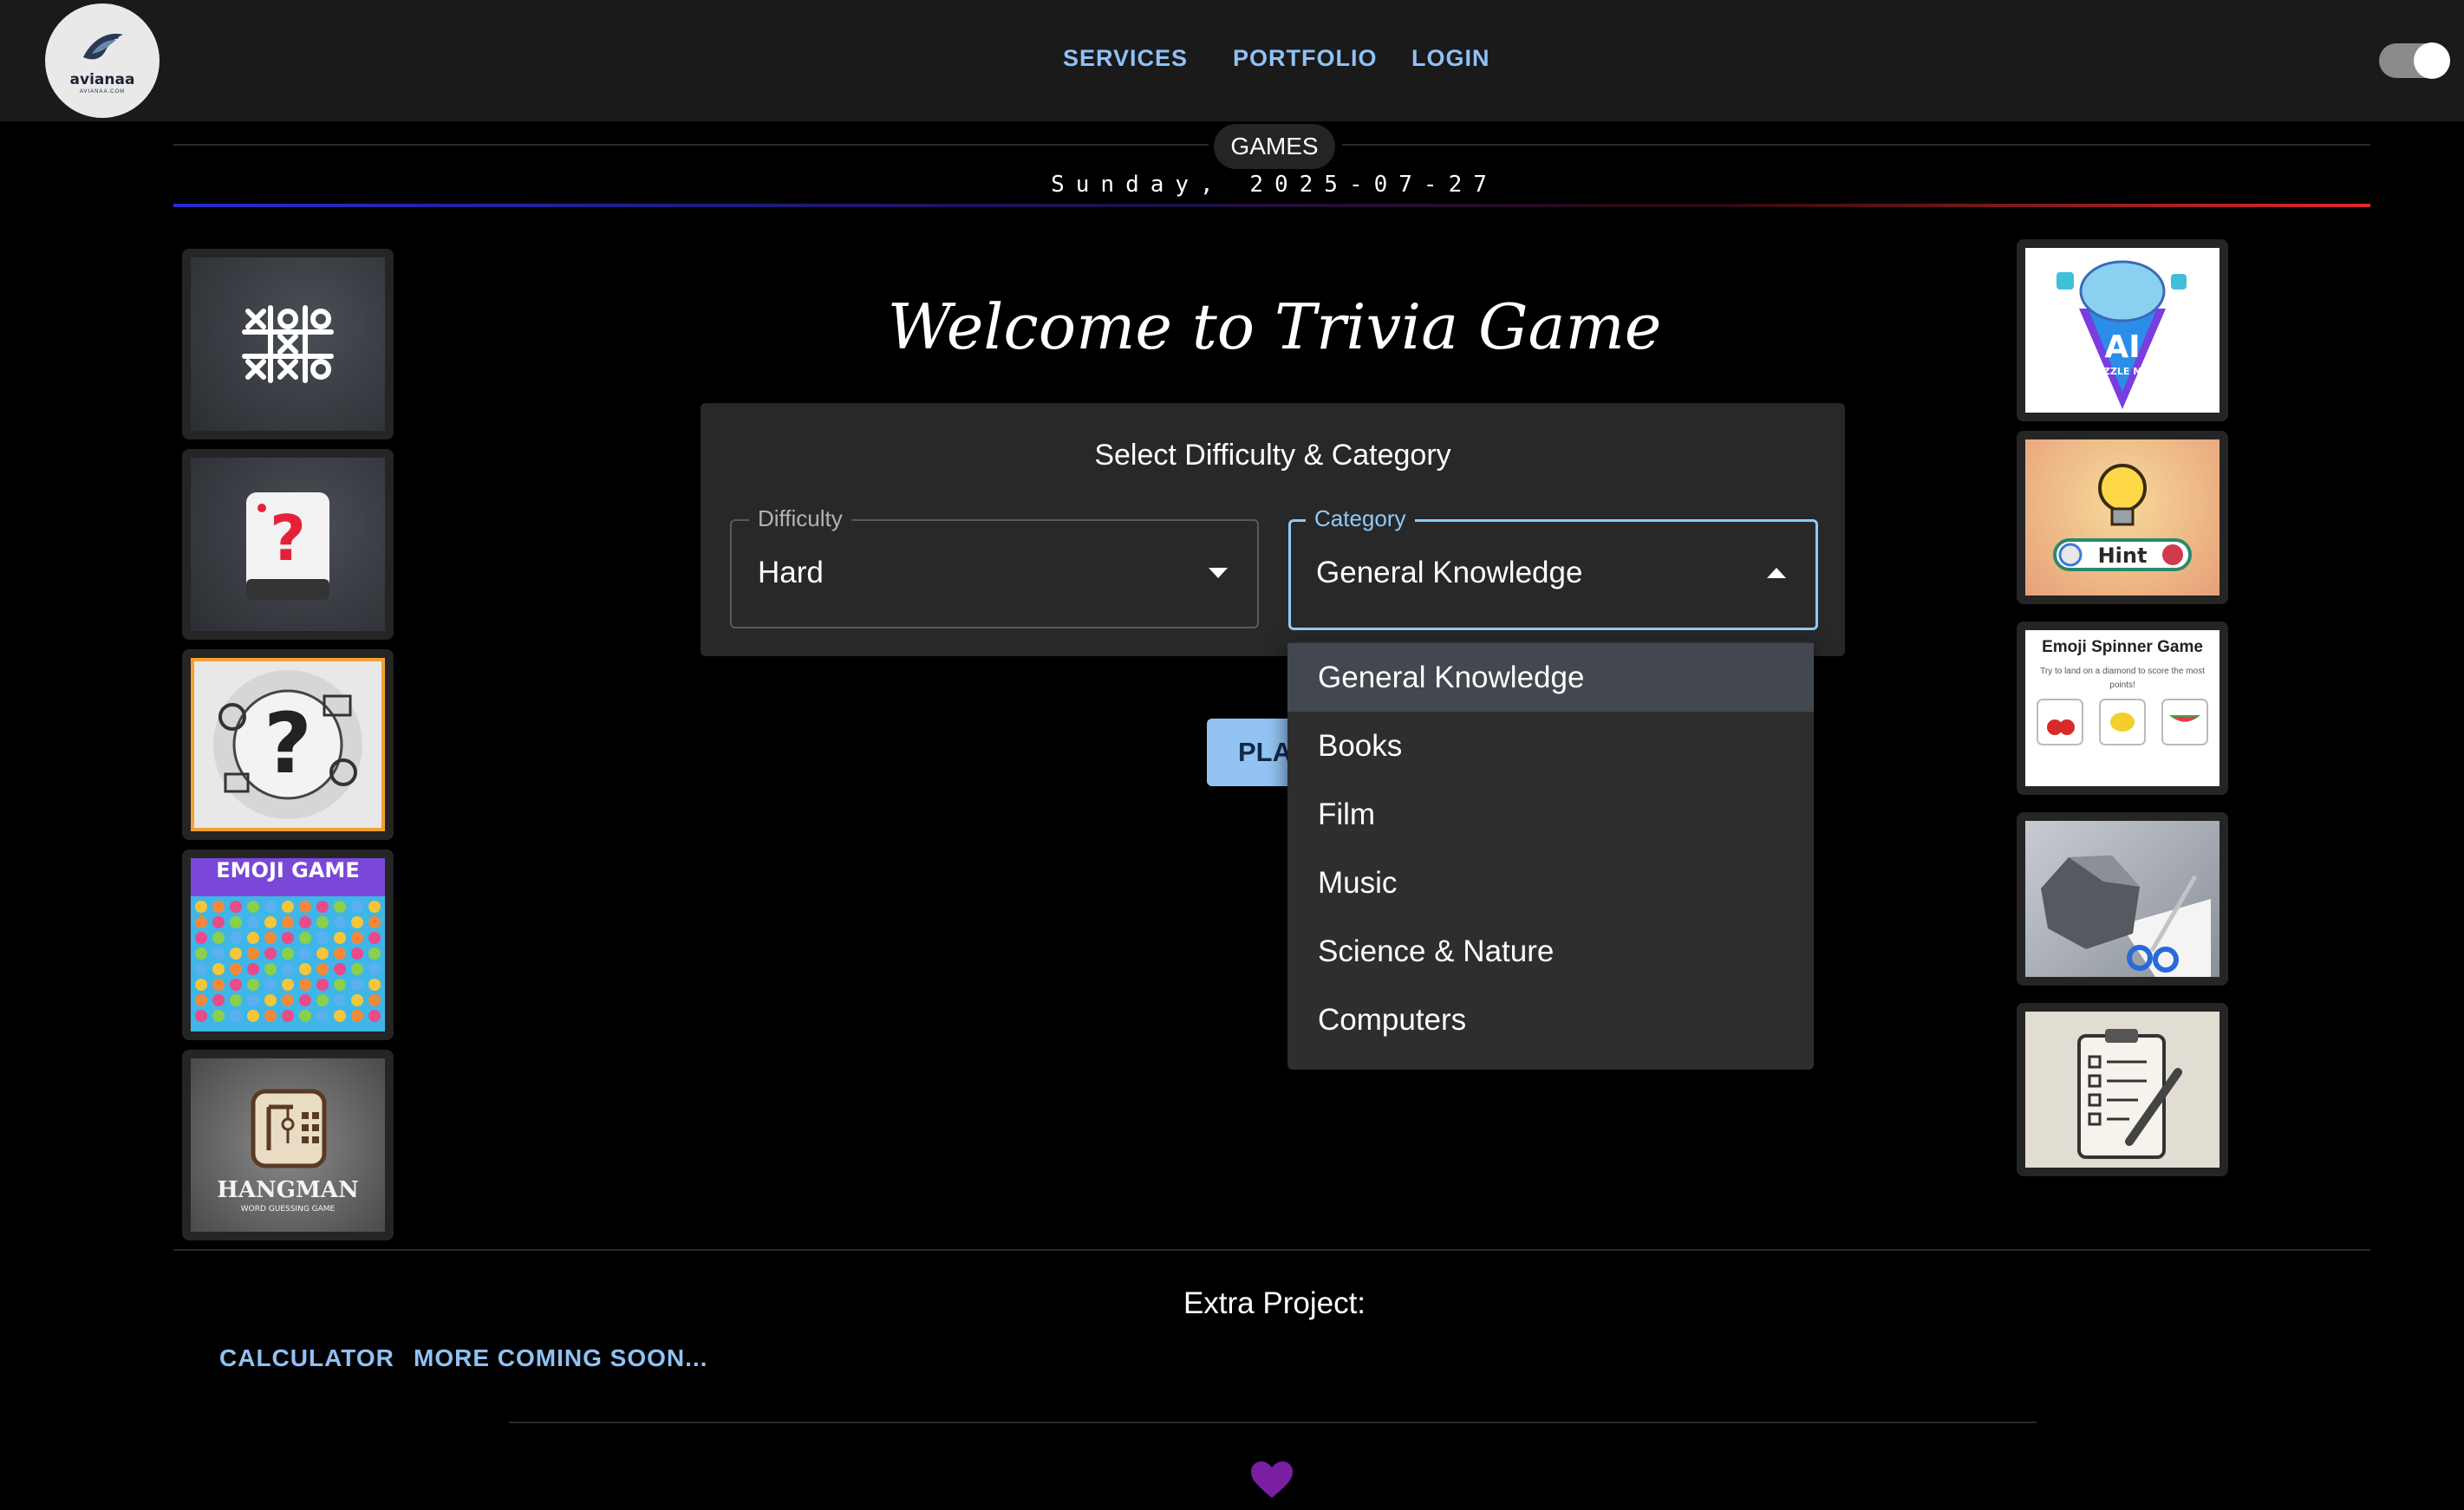 The image size is (2464, 1510). What do you see at coordinates (1305, 58) in the screenshot?
I see `nav-portfolio: PORTFOLIO` at bounding box center [1305, 58].